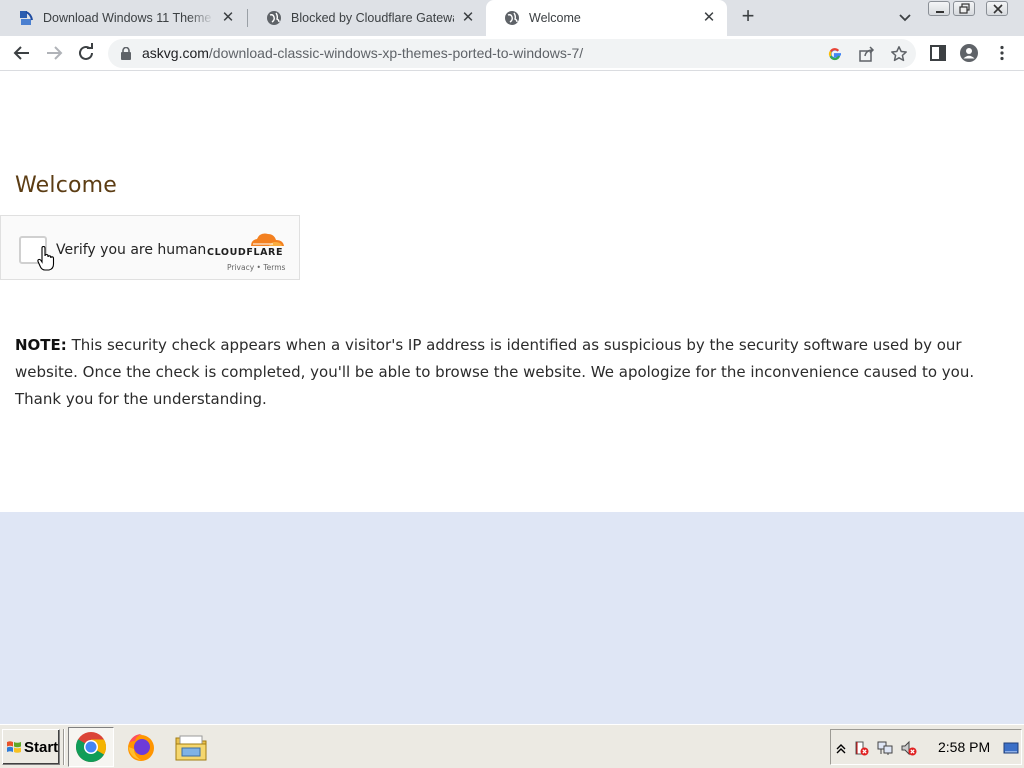  I want to click on profile-avatar-icon, so click(969, 53).